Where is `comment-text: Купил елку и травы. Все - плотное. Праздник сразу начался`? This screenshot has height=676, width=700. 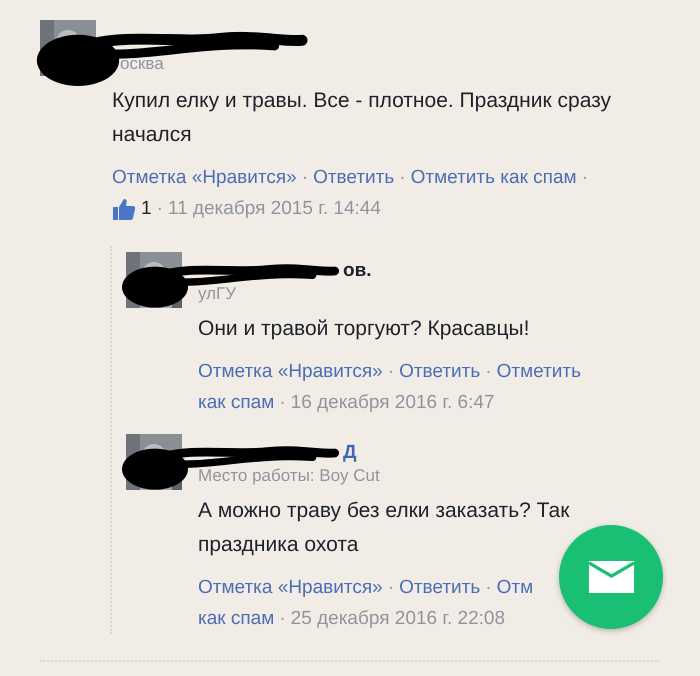
comment-text: Купил елку и травы. Все - плотное. Праздник сразу начался is located at coordinates (362, 118).